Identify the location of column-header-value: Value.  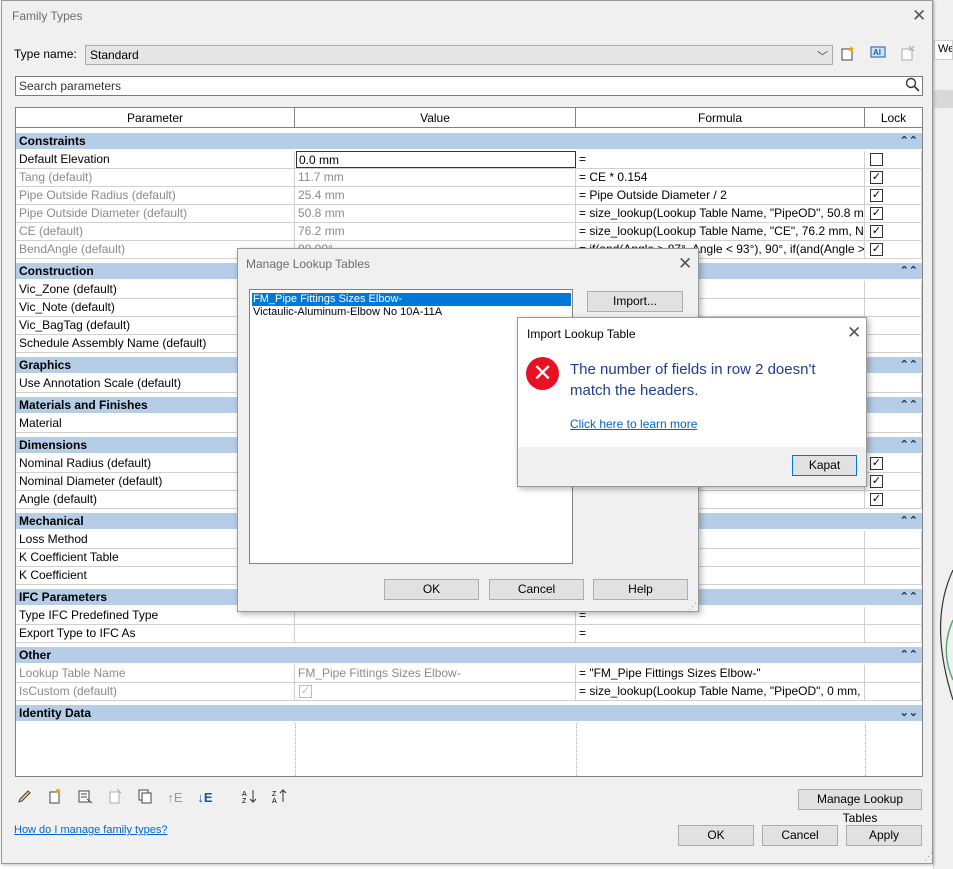
(435, 118).